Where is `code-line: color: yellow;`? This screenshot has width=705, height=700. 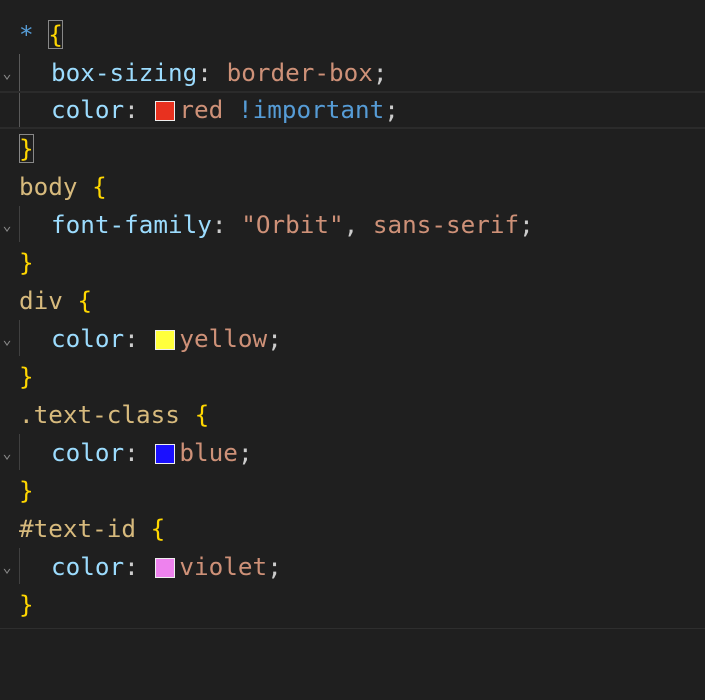
code-line: color: yellow; is located at coordinates (352, 339).